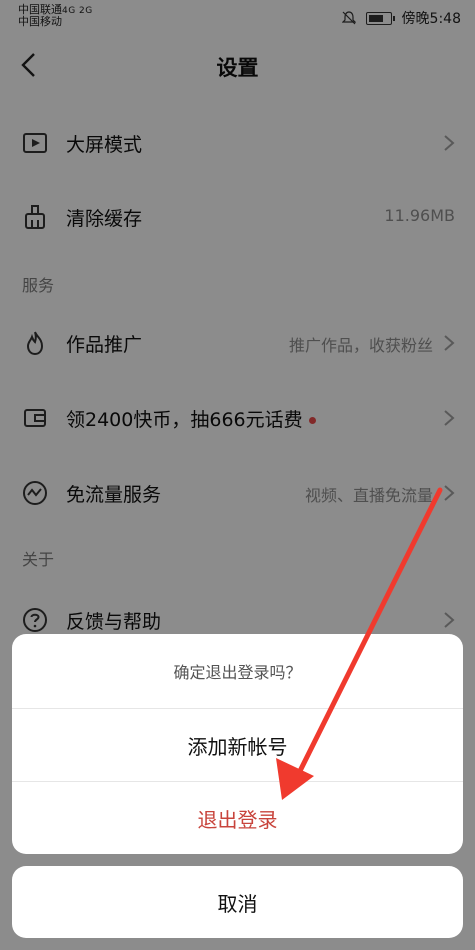  I want to click on logout-confirm-prompt: 确定退出登录吗？, so click(237, 672).